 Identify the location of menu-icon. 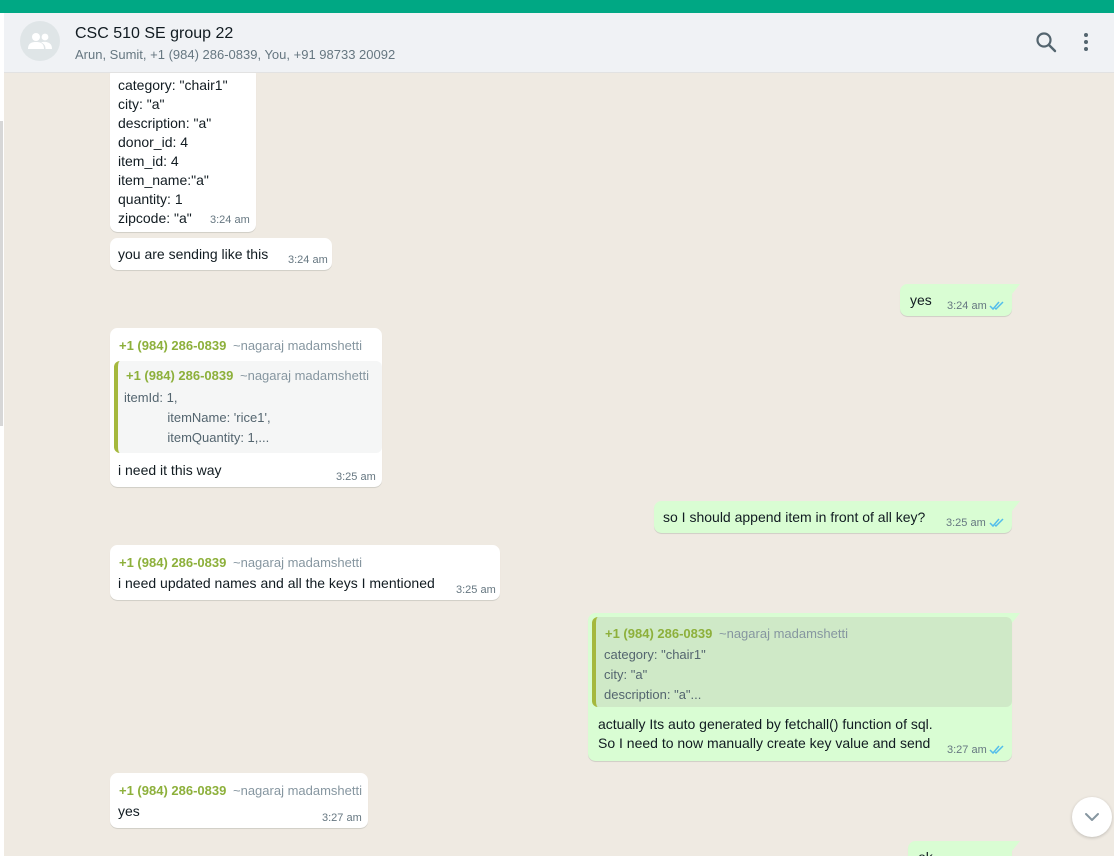
(1086, 44).